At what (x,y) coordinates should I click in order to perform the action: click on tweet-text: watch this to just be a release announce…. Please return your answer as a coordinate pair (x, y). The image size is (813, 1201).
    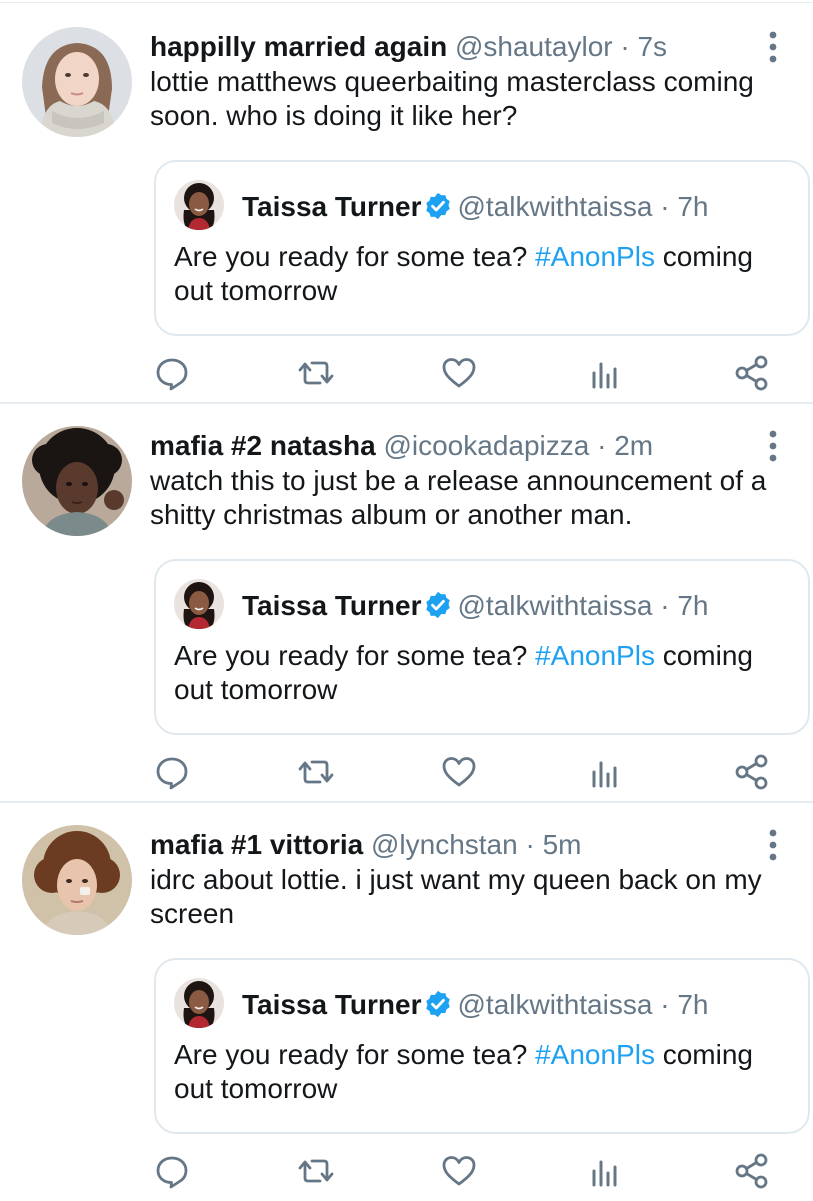
    Looking at the image, I should click on (458, 497).